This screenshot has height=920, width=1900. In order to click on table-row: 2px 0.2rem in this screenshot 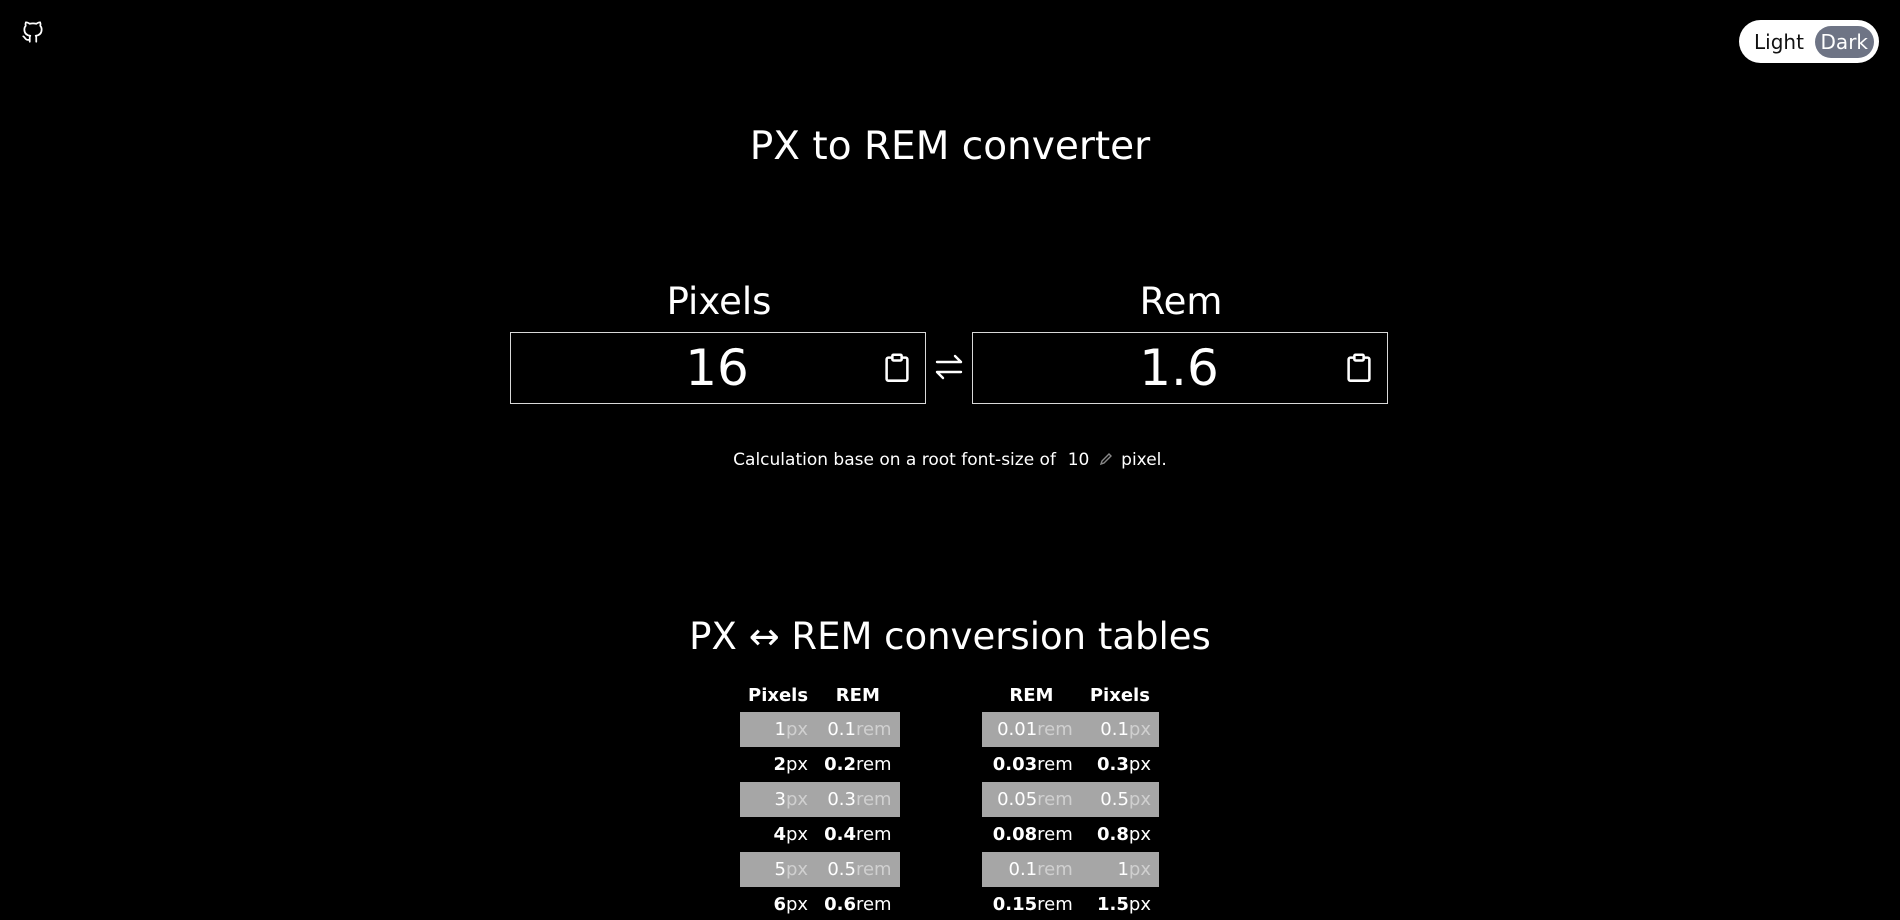, I will do `click(820, 764)`.